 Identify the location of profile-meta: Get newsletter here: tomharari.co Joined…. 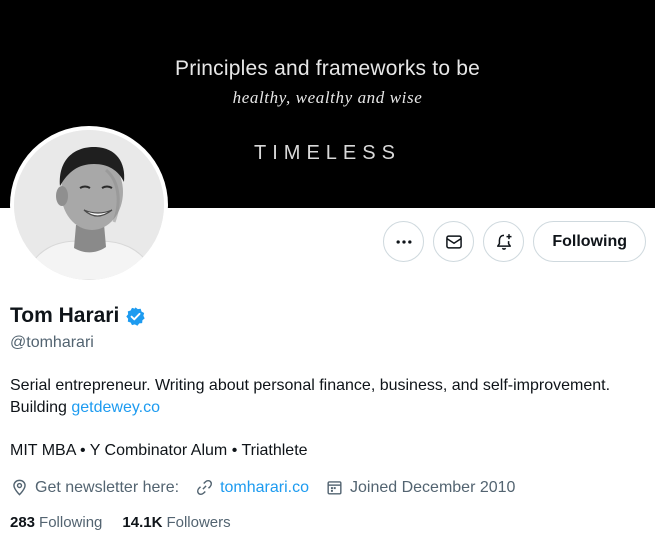
(270, 487).